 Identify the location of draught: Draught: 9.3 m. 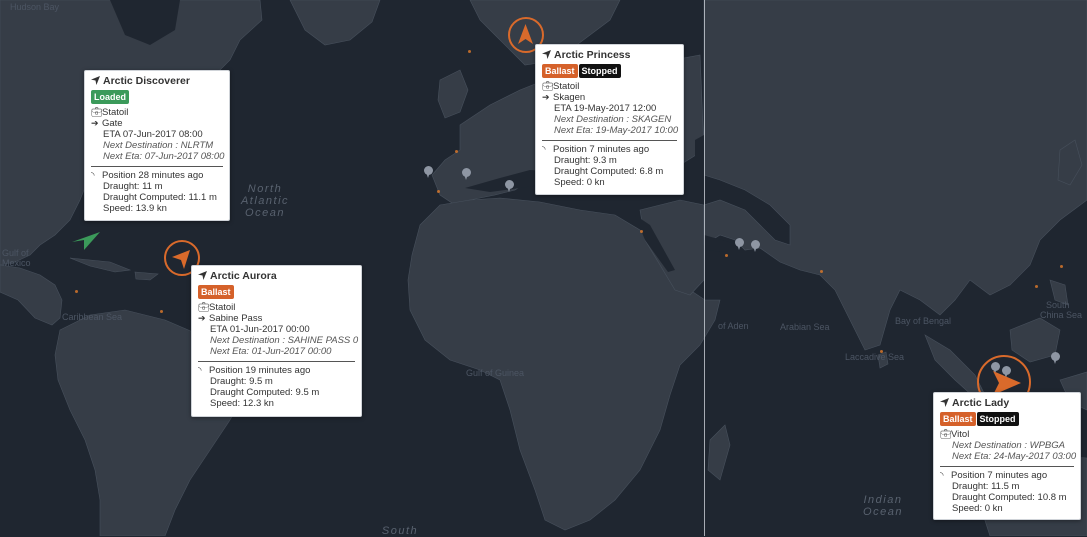
(585, 160).